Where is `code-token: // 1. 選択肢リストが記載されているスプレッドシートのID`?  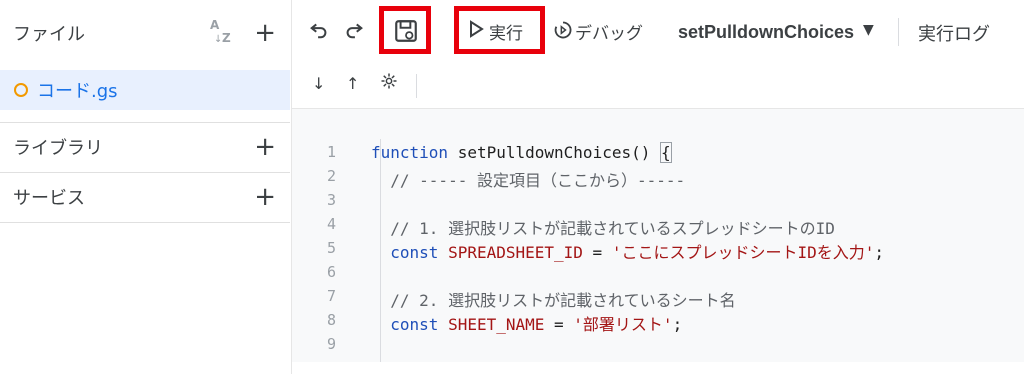 code-token: // 1. 選択肢リストが記載されているスプレッドシートのID is located at coordinates (603, 228).